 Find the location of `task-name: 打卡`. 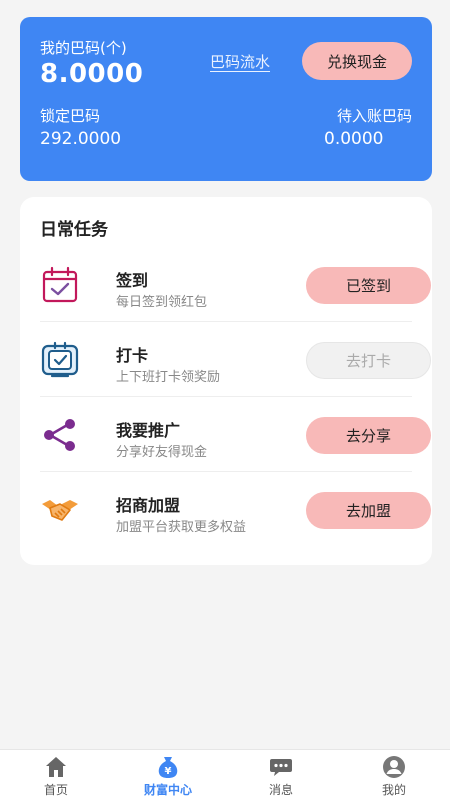

task-name: 打卡 is located at coordinates (132, 355).